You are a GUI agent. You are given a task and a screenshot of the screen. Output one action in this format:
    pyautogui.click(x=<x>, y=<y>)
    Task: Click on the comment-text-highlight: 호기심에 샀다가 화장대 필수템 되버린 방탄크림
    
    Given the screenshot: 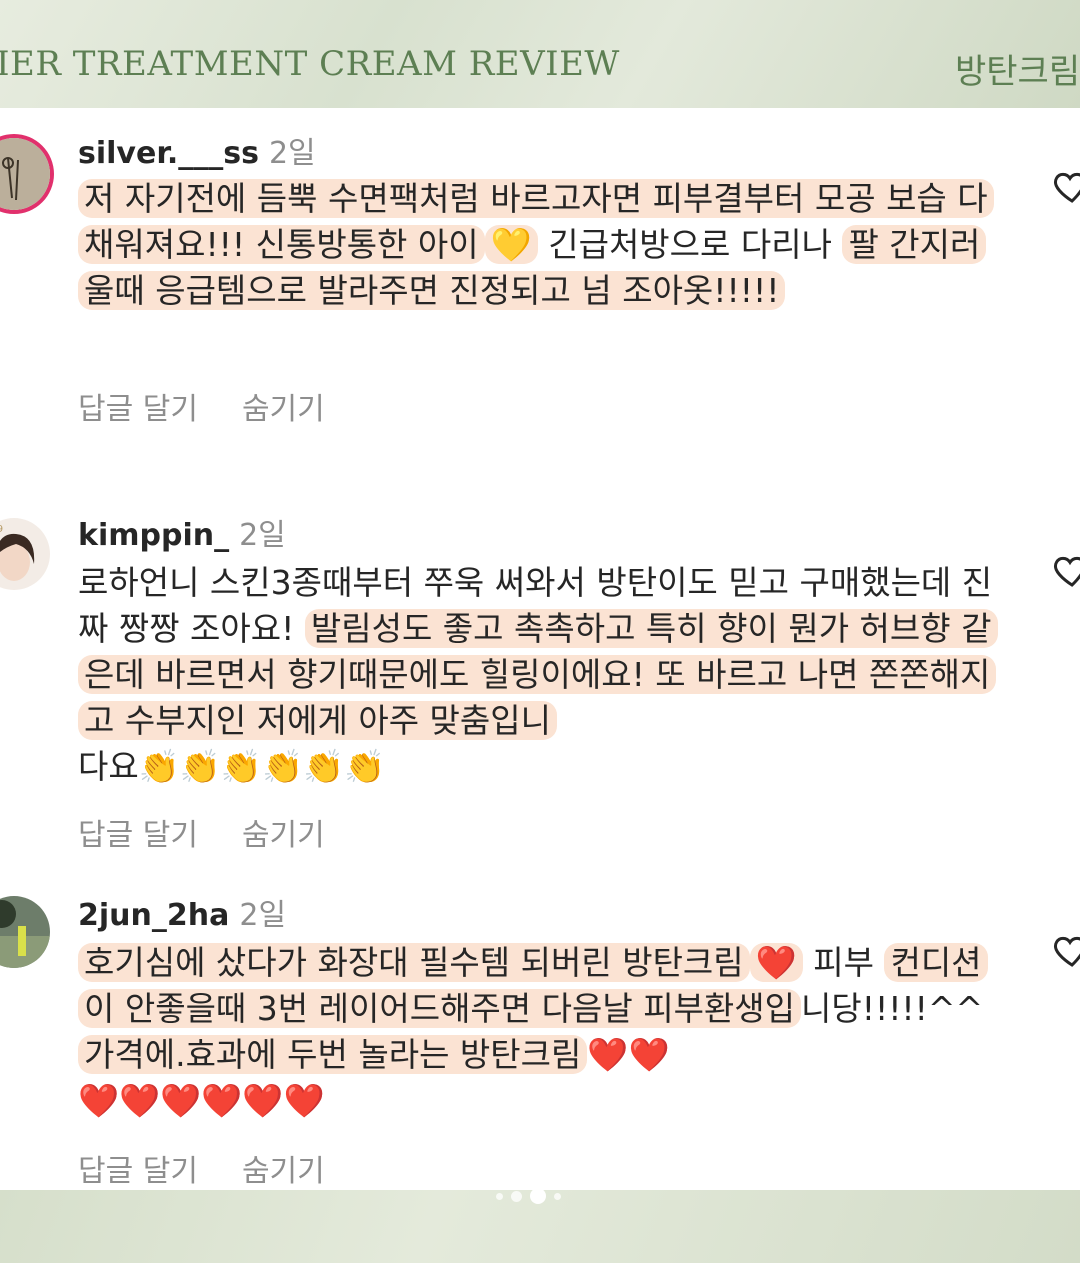 What is the action you would take?
    pyautogui.click(x=414, y=962)
    